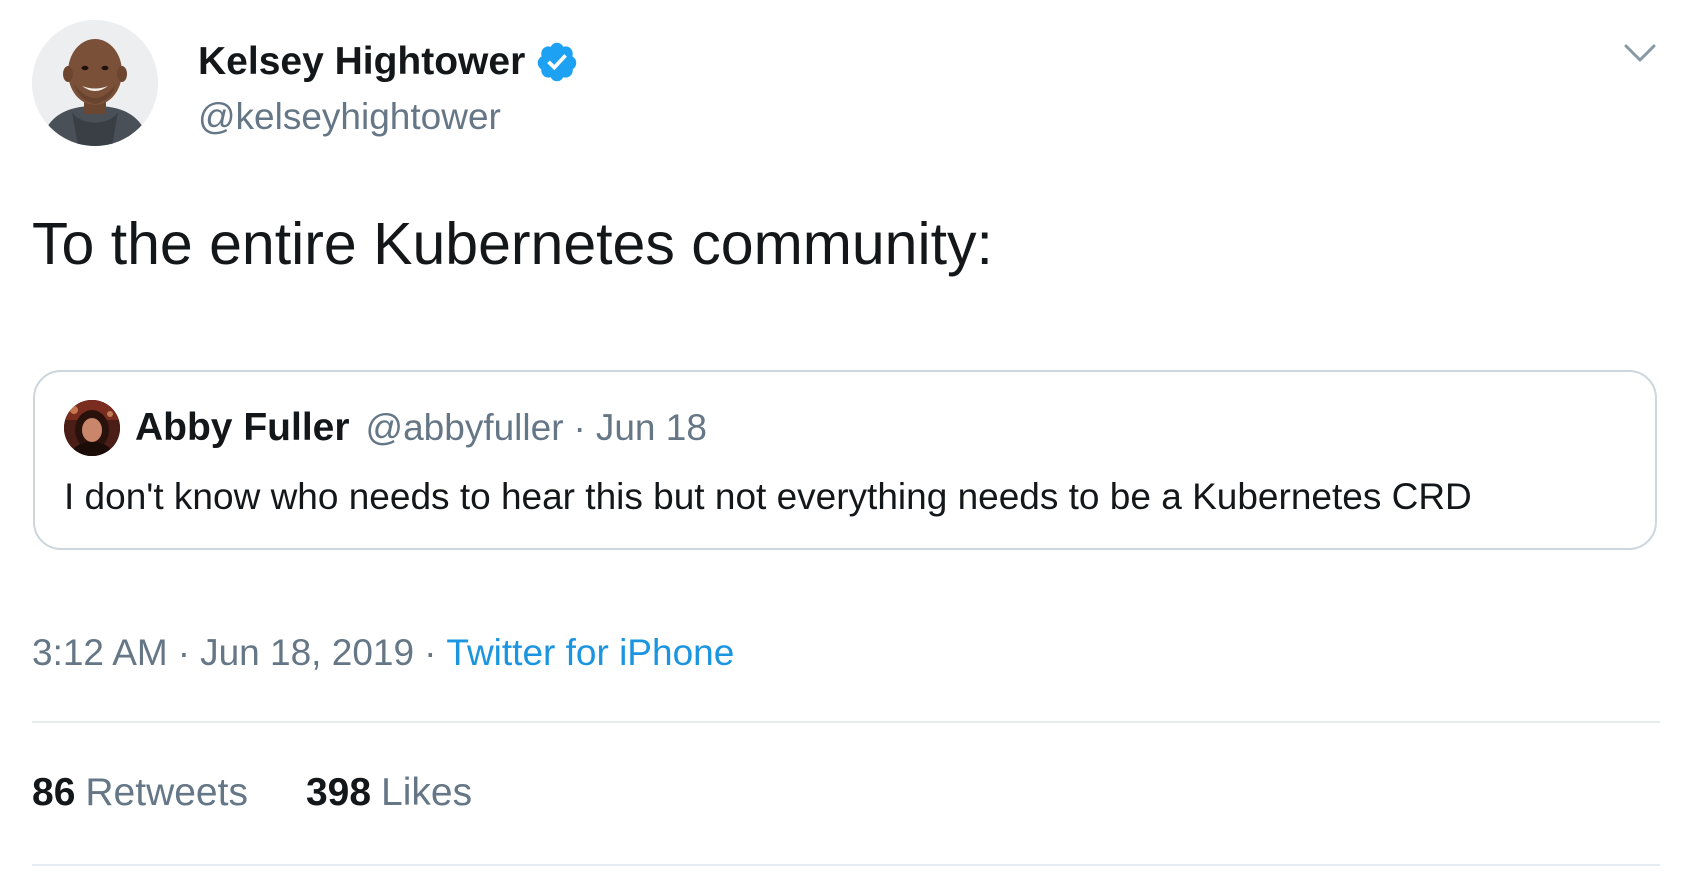 The width and height of the screenshot is (1686, 872). What do you see at coordinates (252, 793) in the screenshot?
I see `tweet-stats: 86 Retweets 398 Likes` at bounding box center [252, 793].